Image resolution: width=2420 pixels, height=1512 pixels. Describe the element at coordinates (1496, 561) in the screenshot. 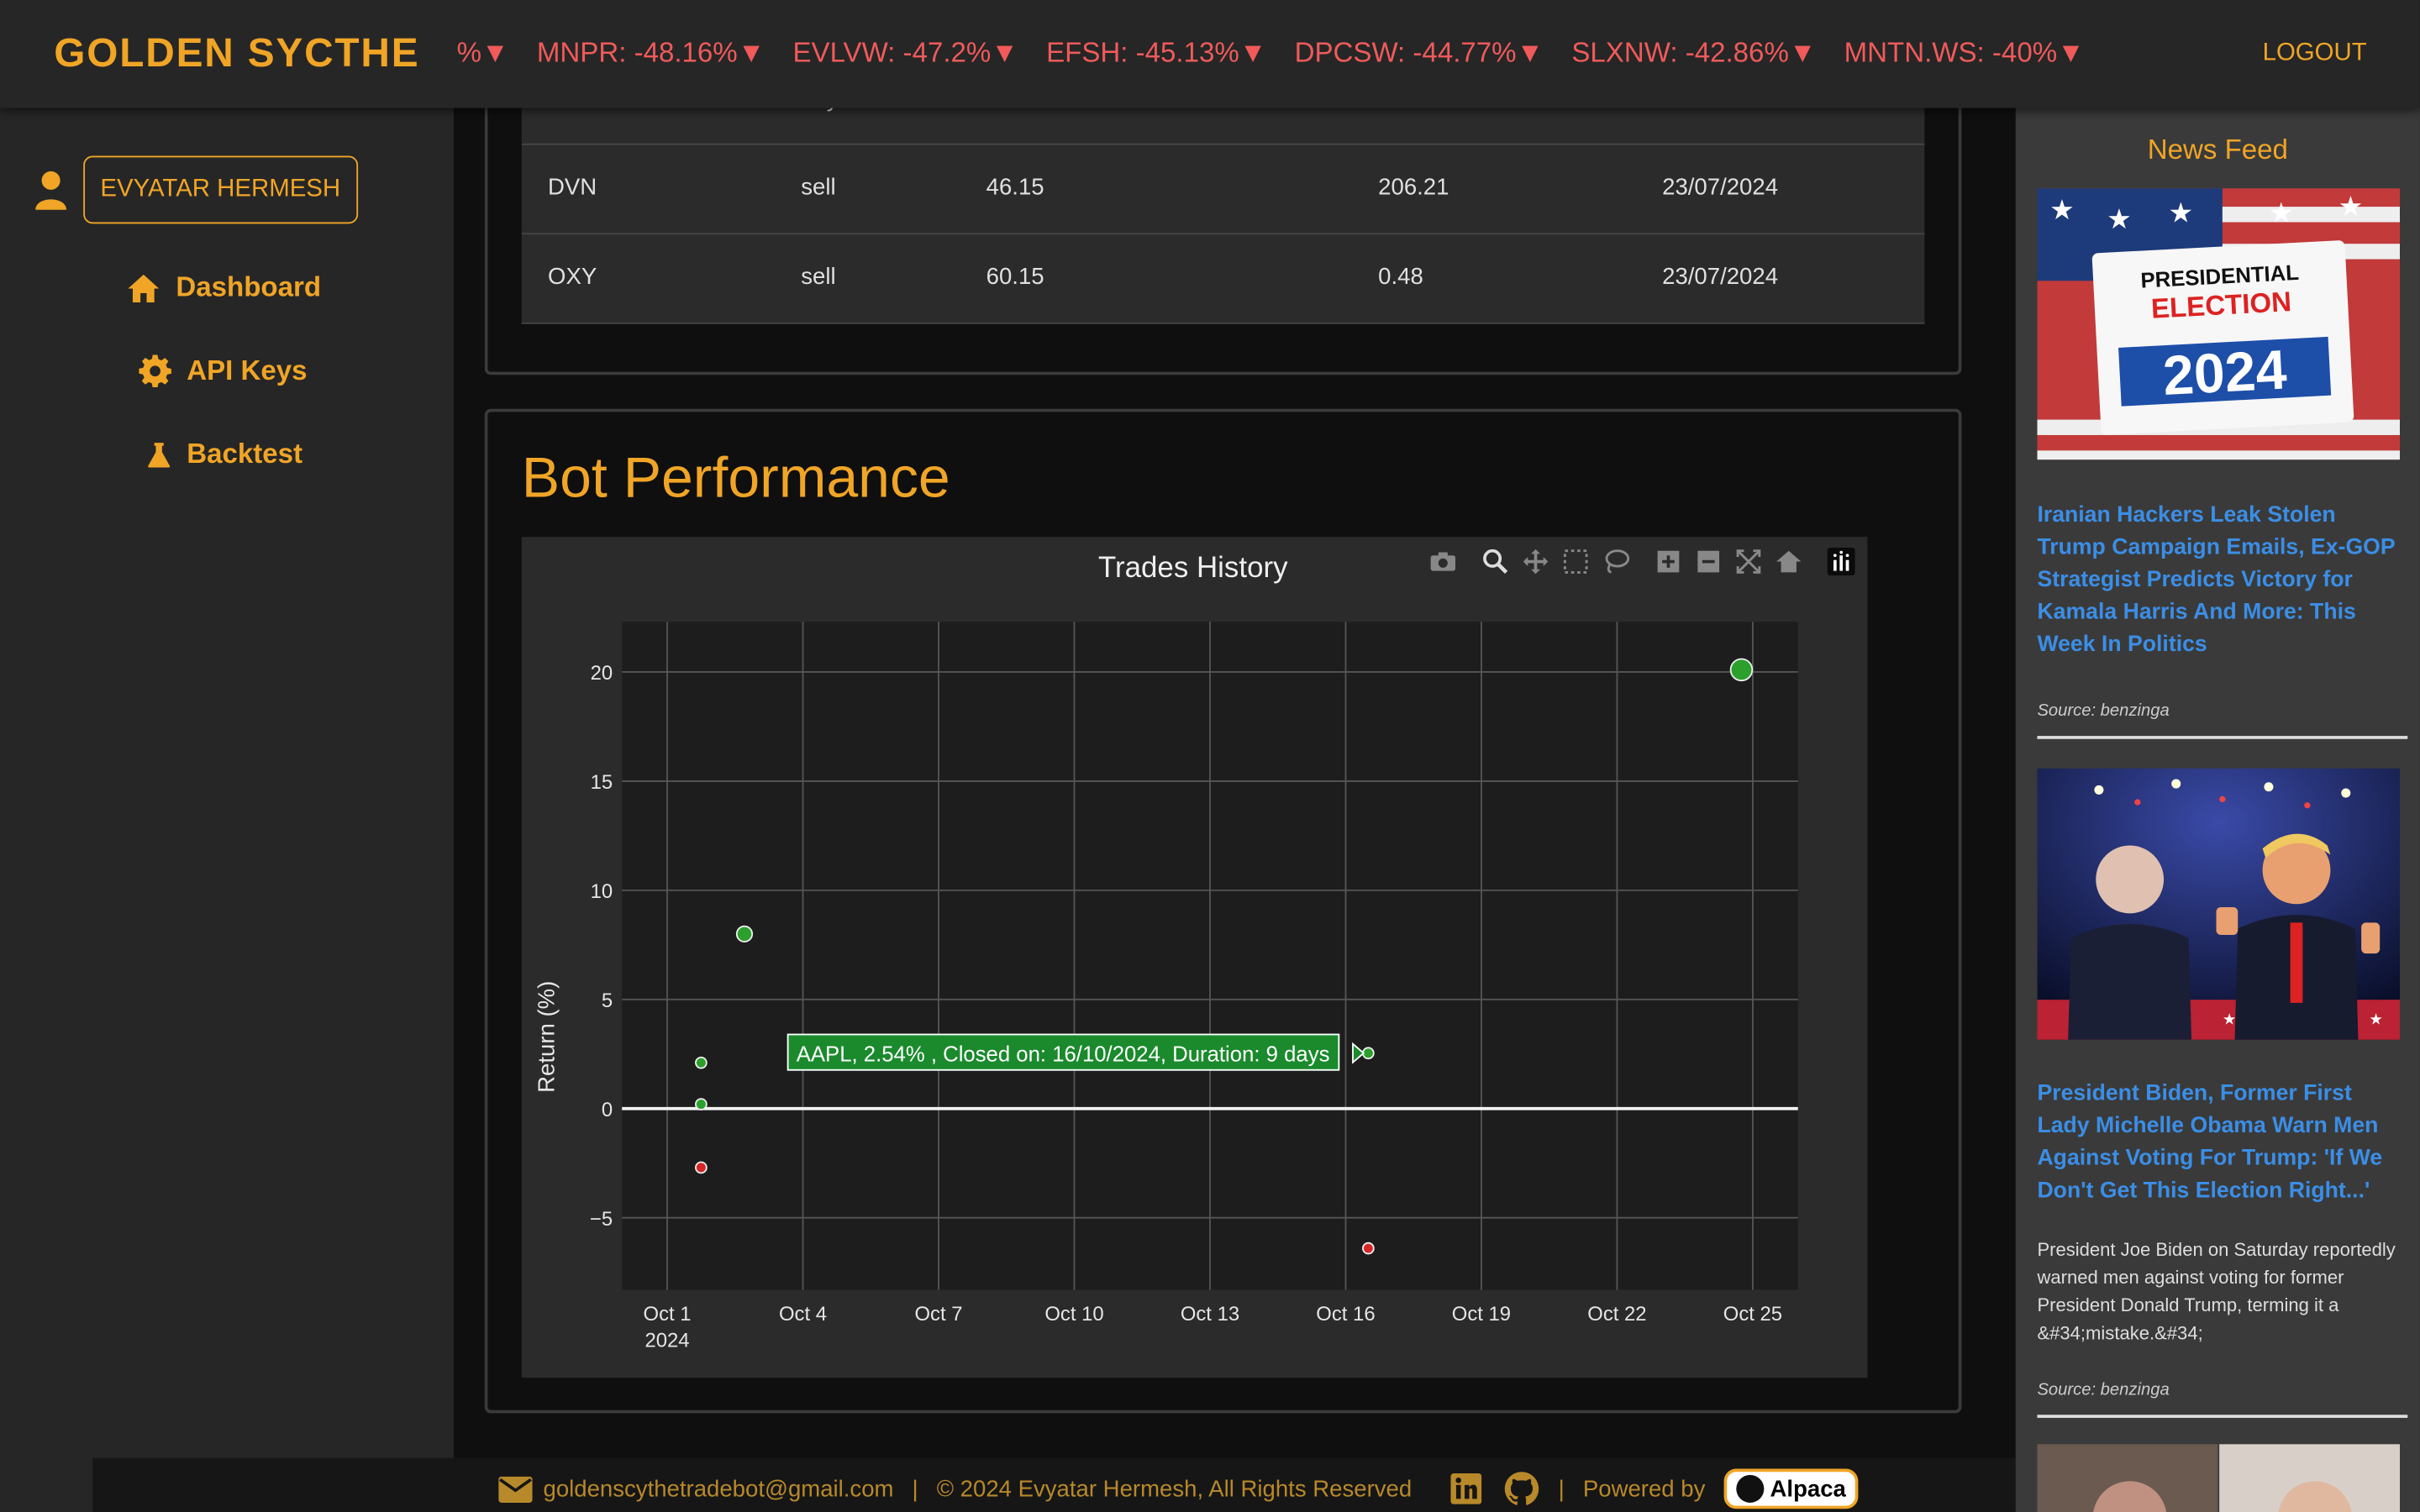

I see `zoom-icon` at that location.